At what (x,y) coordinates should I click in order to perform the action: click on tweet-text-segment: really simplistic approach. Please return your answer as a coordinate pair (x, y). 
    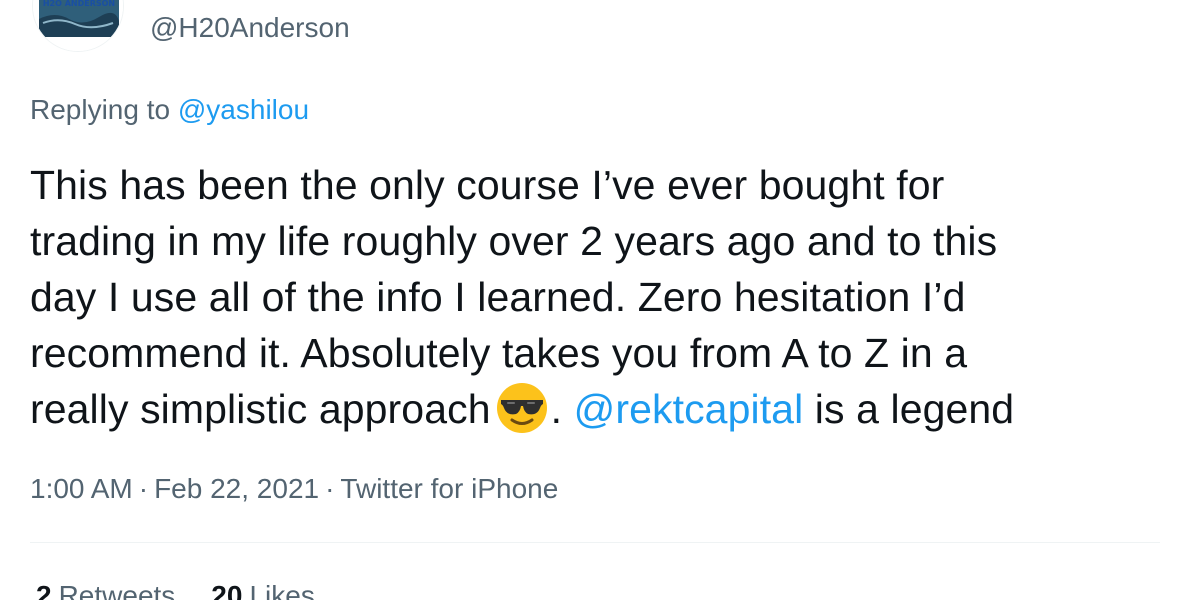
    Looking at the image, I should click on (260, 409).